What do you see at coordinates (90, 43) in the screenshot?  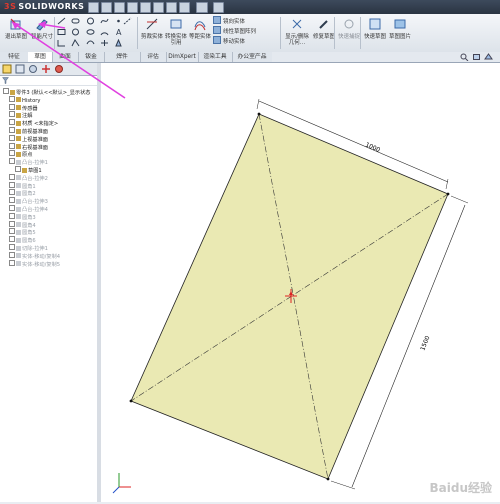 I see `tangent-arc-icon` at bounding box center [90, 43].